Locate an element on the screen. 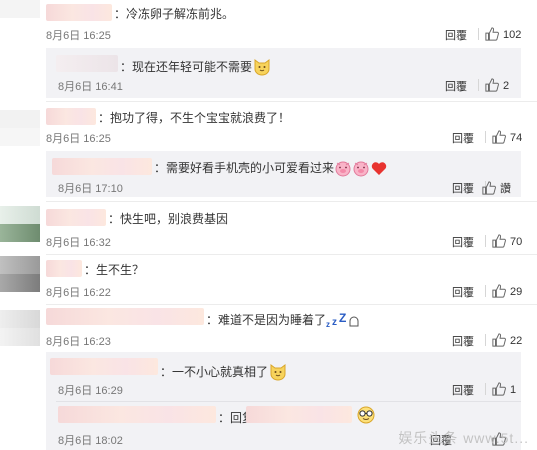 Image resolution: width=537 pixels, height=450 pixels. comment-text: ：需要好看手机壳的小可爱看过来 is located at coordinates (271, 168).